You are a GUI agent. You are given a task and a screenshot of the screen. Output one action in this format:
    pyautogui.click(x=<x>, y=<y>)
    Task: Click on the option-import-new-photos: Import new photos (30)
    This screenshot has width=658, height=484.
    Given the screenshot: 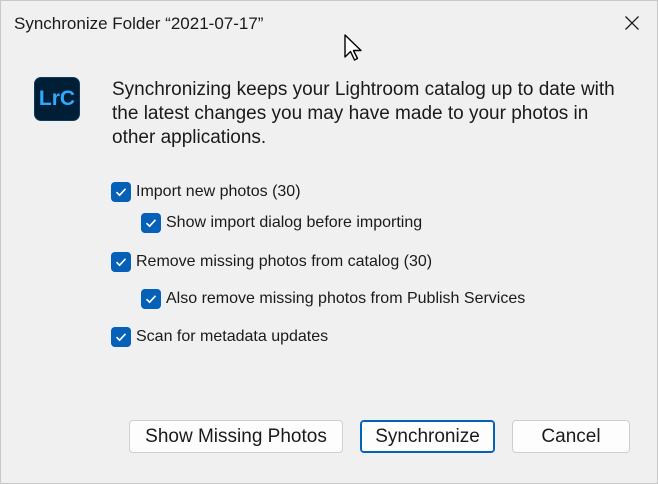 What is the action you would take?
    pyautogui.click(x=206, y=192)
    